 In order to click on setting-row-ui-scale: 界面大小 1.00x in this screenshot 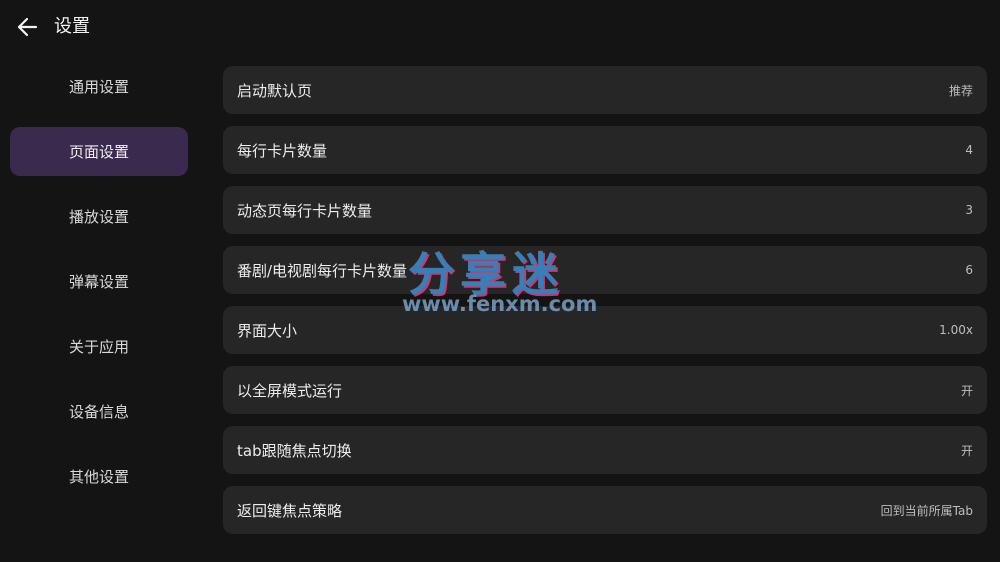, I will do `click(605, 330)`.